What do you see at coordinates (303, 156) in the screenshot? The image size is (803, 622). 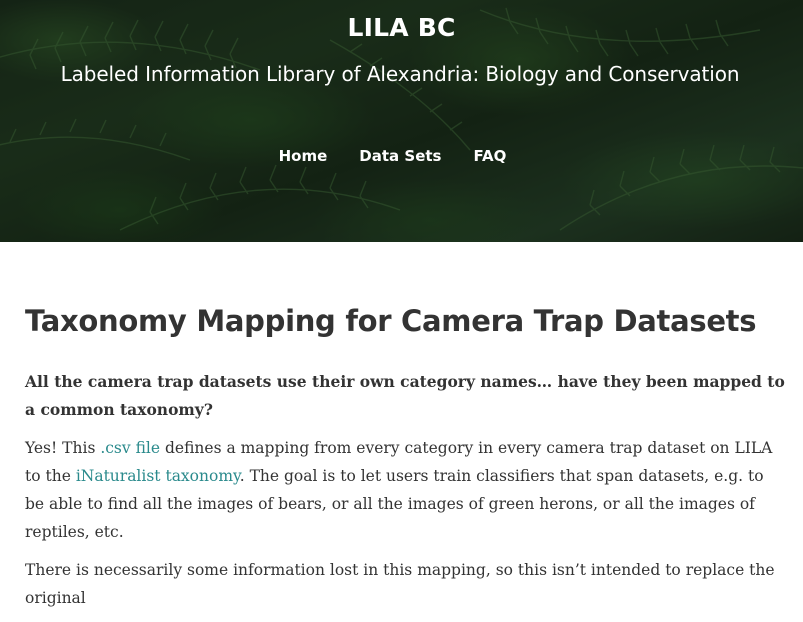 I see `nav-item-home: Home` at bounding box center [303, 156].